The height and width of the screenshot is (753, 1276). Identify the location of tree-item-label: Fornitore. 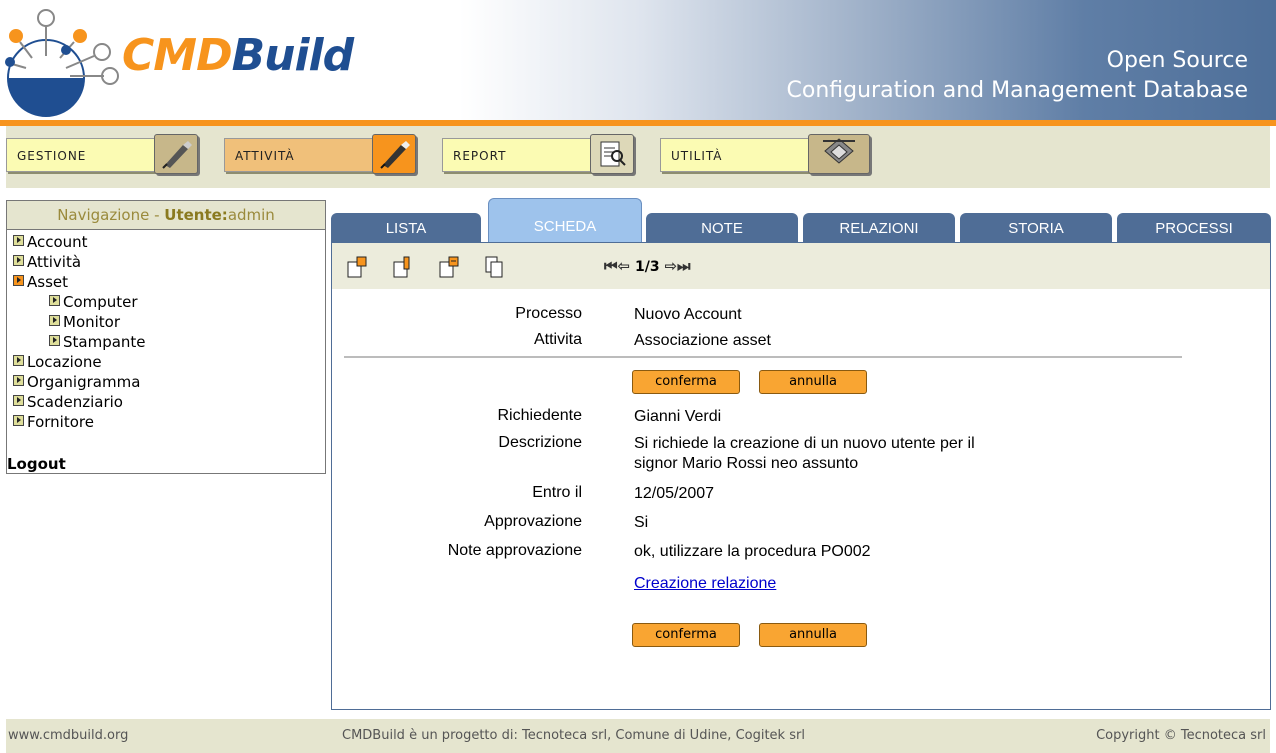
(60, 422).